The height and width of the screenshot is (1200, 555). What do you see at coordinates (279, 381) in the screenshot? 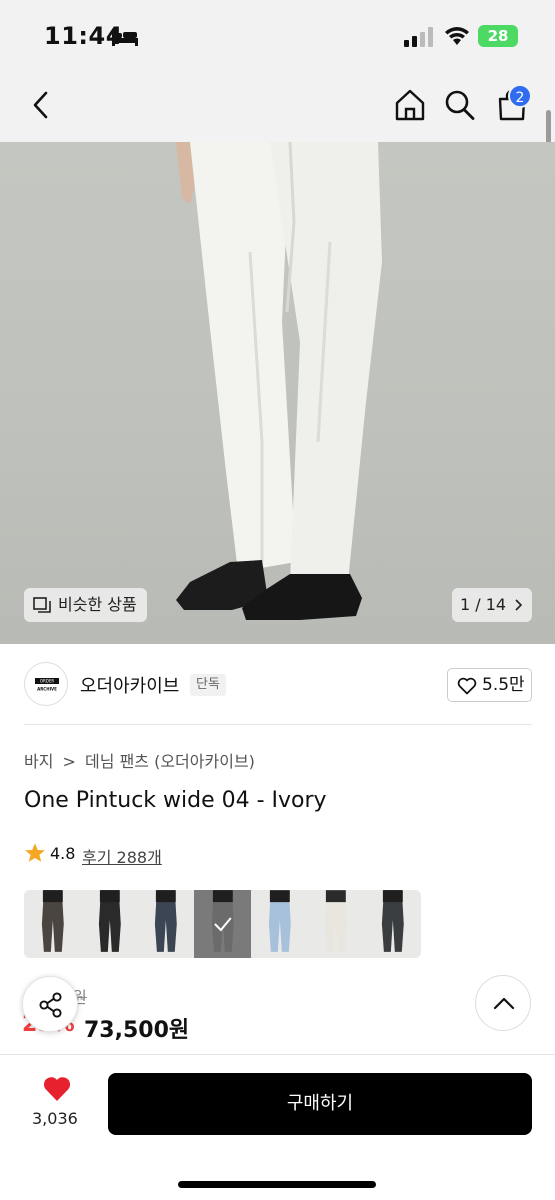
I see `product-photo` at bounding box center [279, 381].